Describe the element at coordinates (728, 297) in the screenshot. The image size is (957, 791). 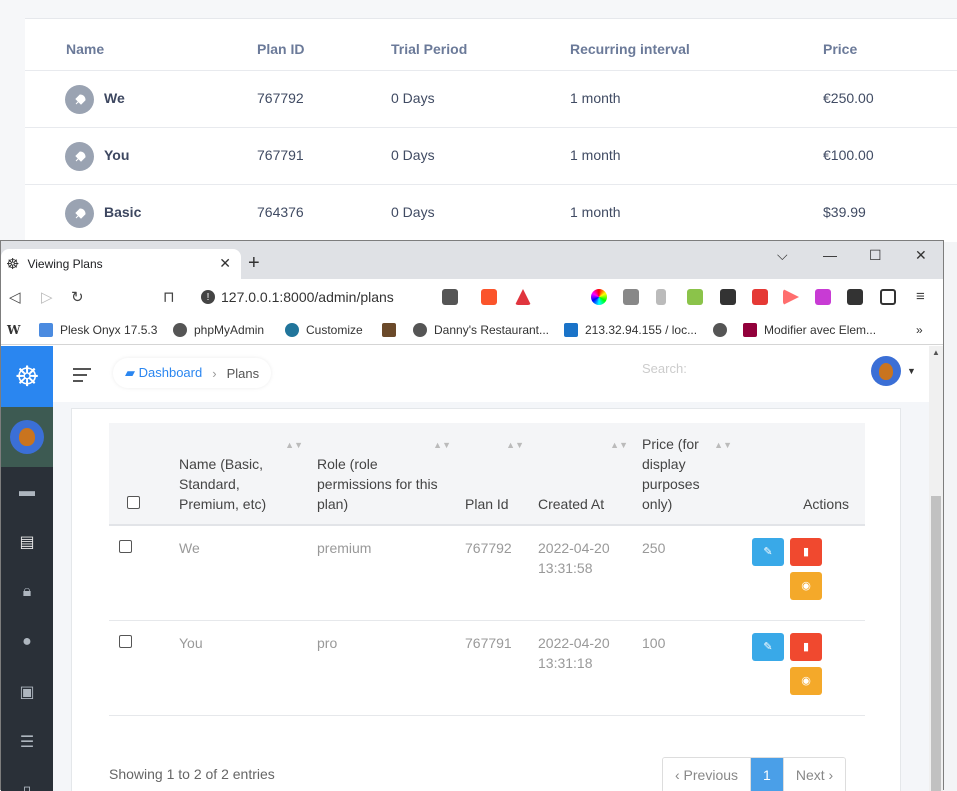
I see `crown-icon` at that location.